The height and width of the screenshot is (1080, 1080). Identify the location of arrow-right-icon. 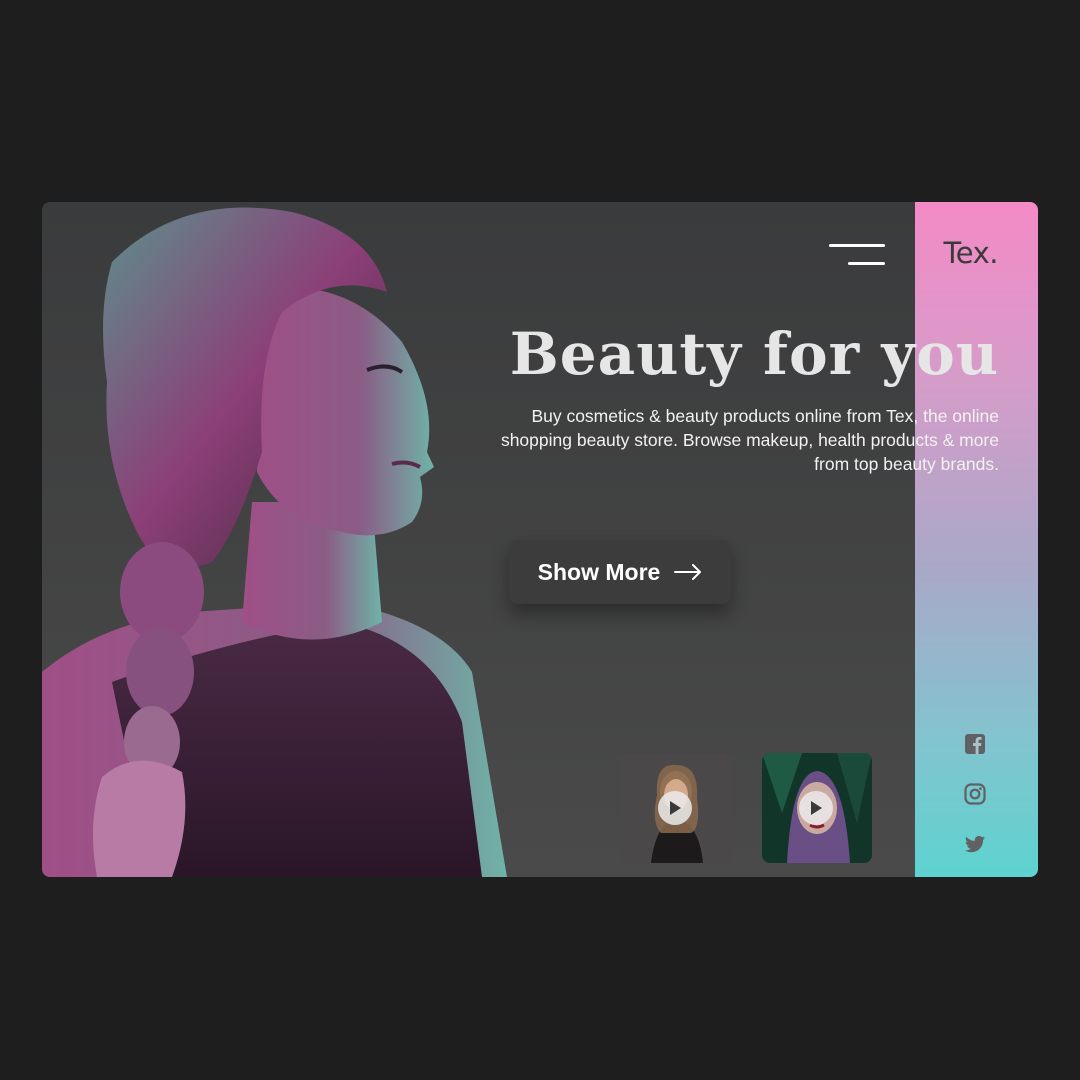
(688, 572).